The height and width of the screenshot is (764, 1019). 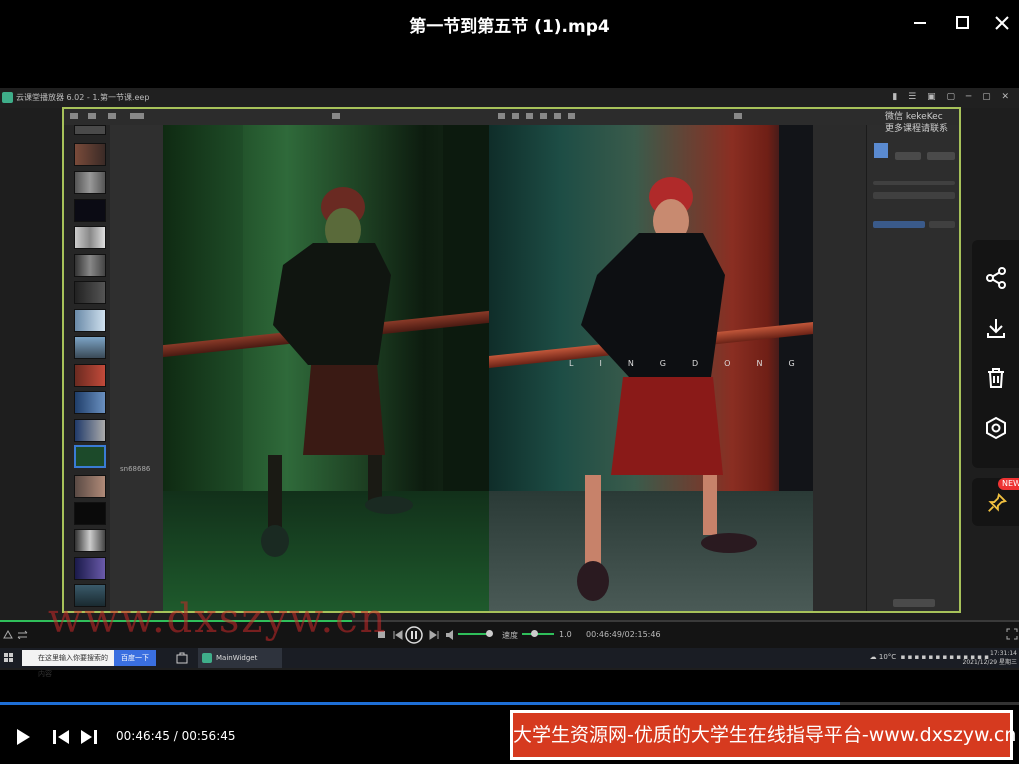 I want to click on recorded-speed-value: 1.0, so click(x=565, y=634).